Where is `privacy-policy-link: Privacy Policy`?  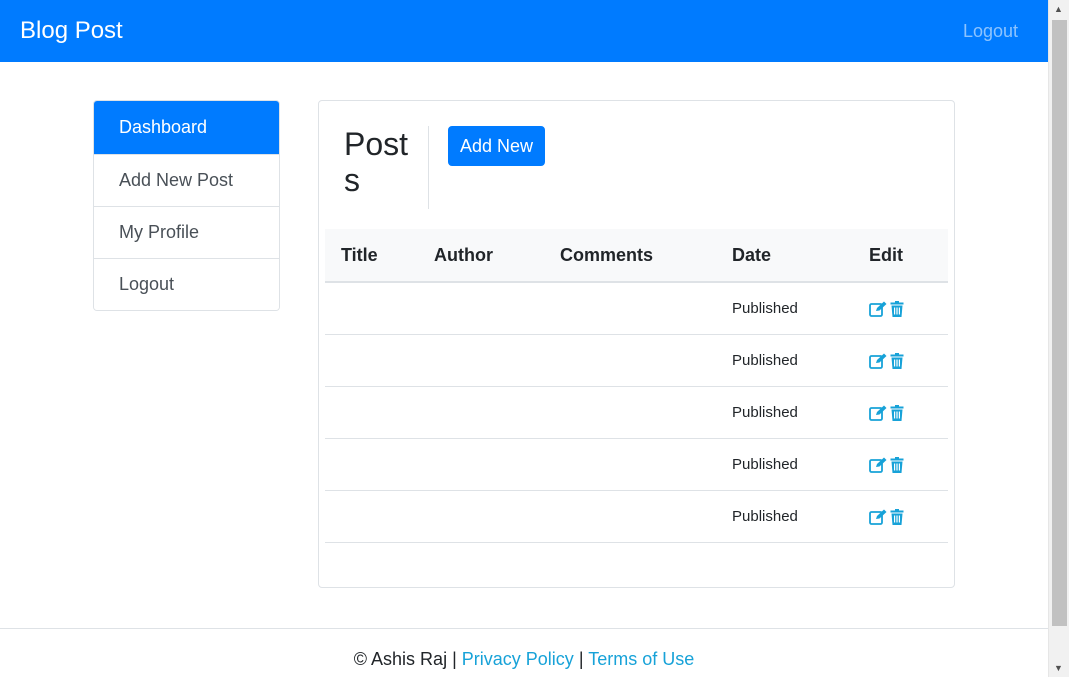 privacy-policy-link: Privacy Policy is located at coordinates (518, 659).